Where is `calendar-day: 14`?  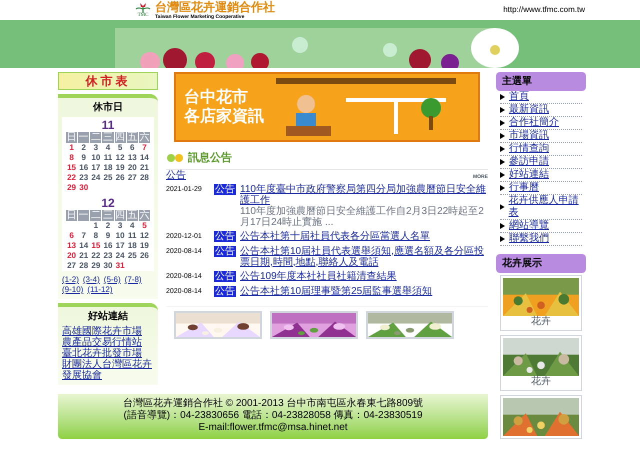 calendar-day: 14 is located at coordinates (144, 158).